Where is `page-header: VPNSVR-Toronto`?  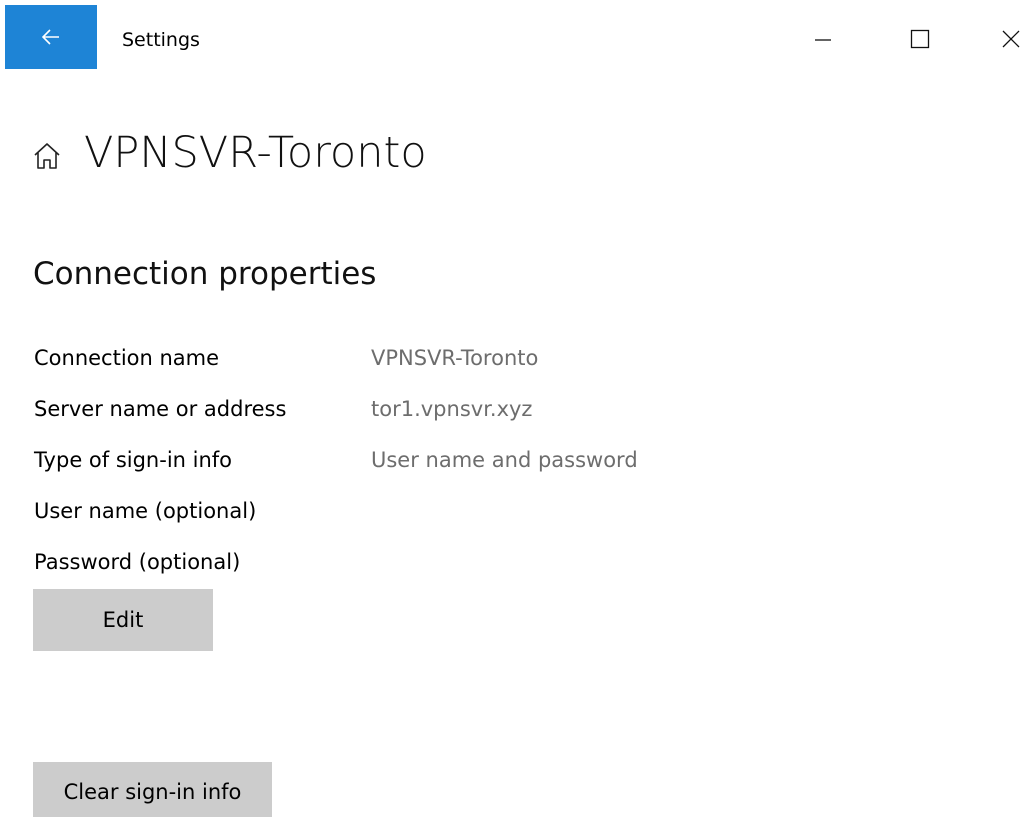 page-header: VPNSVR-Toronto is located at coordinates (229, 153).